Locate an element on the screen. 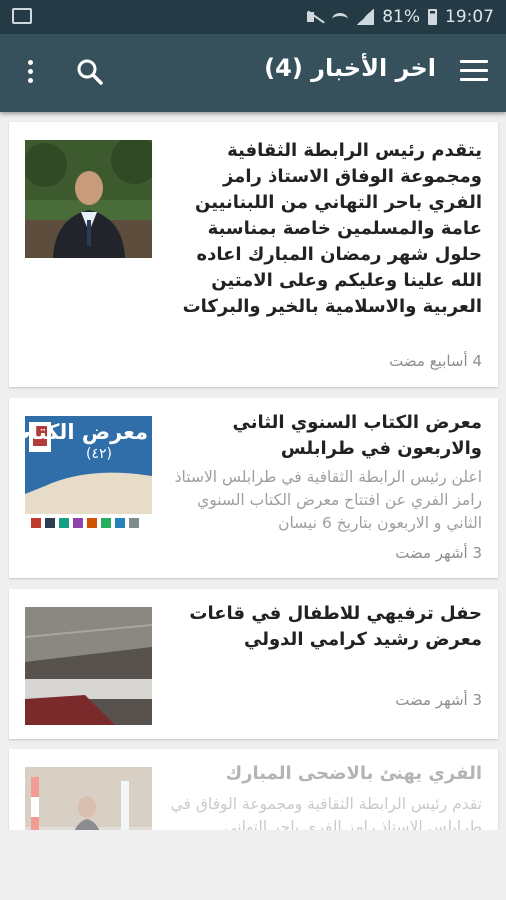  loading-overlay is located at coordinates (253, 789).